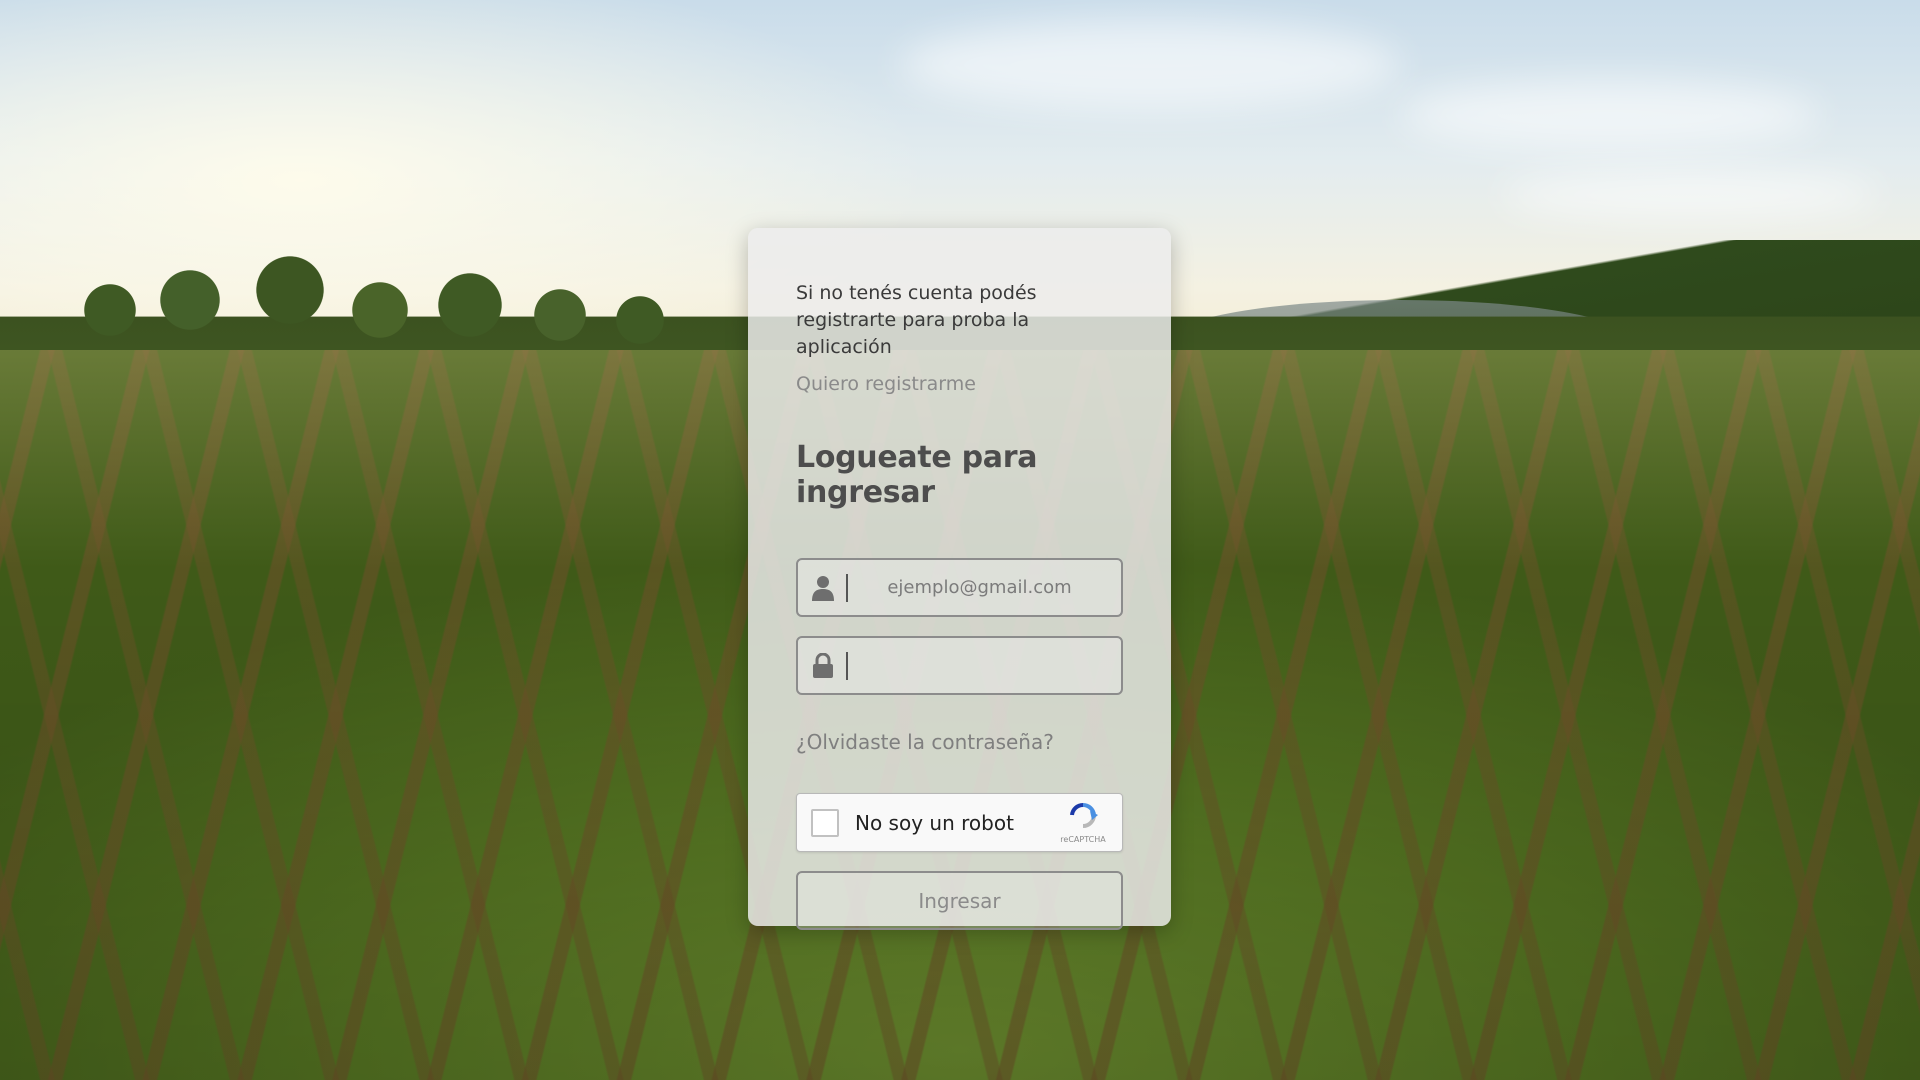 This screenshot has width=1920, height=1080. Describe the element at coordinates (823, 665) in the screenshot. I see `lock-icon` at that location.